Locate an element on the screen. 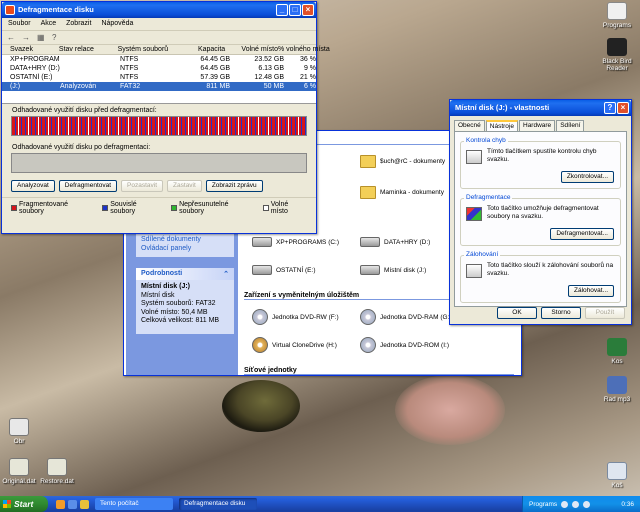 The image size is (640, 512). details-panel-header: Podrobnosti ⌃ is located at coordinates (185, 274).